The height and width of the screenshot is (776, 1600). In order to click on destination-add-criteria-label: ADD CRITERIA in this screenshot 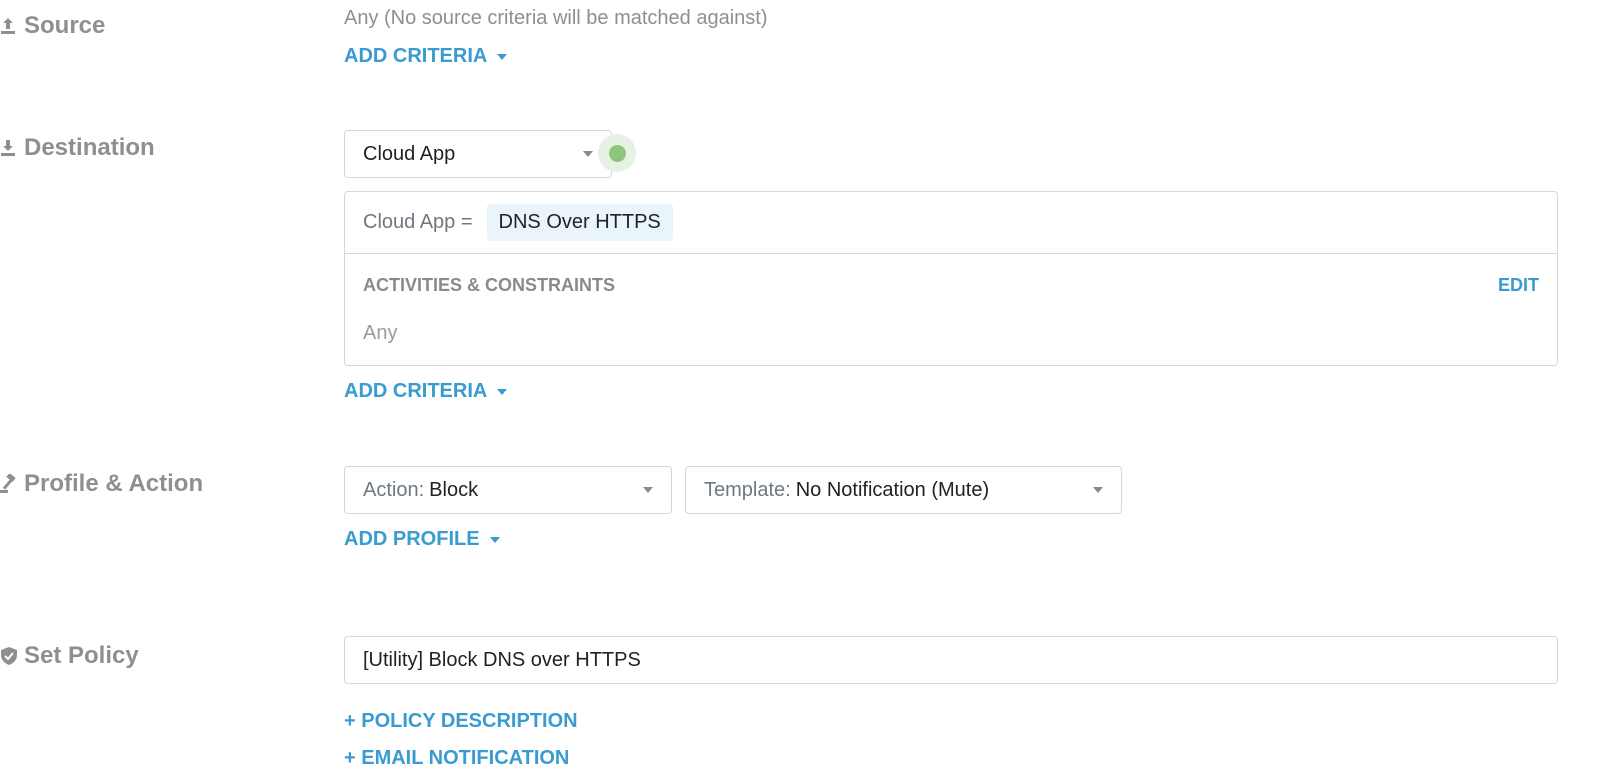, I will do `click(416, 391)`.